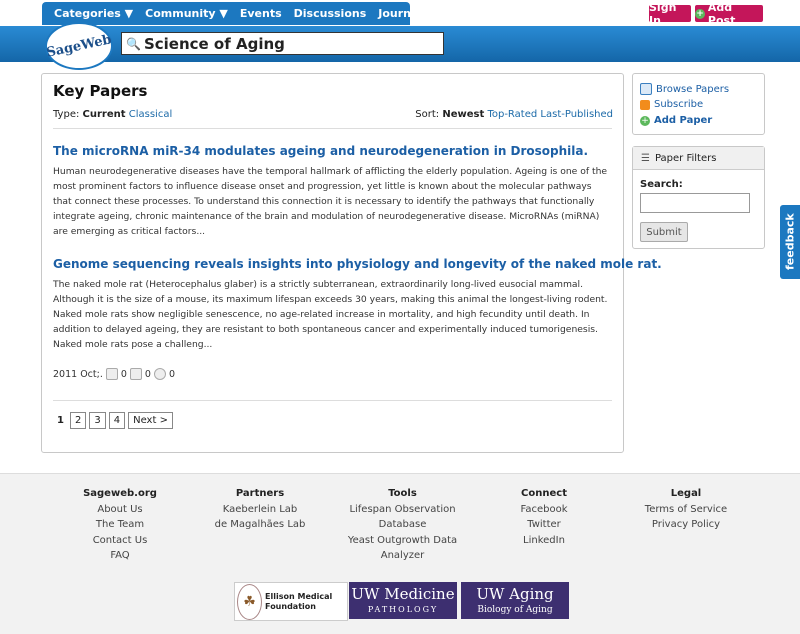 Image resolution: width=800 pixels, height=634 pixels. I want to click on footer-col-connect: Connect Facebook Twitter LinkedIn, so click(544, 517).